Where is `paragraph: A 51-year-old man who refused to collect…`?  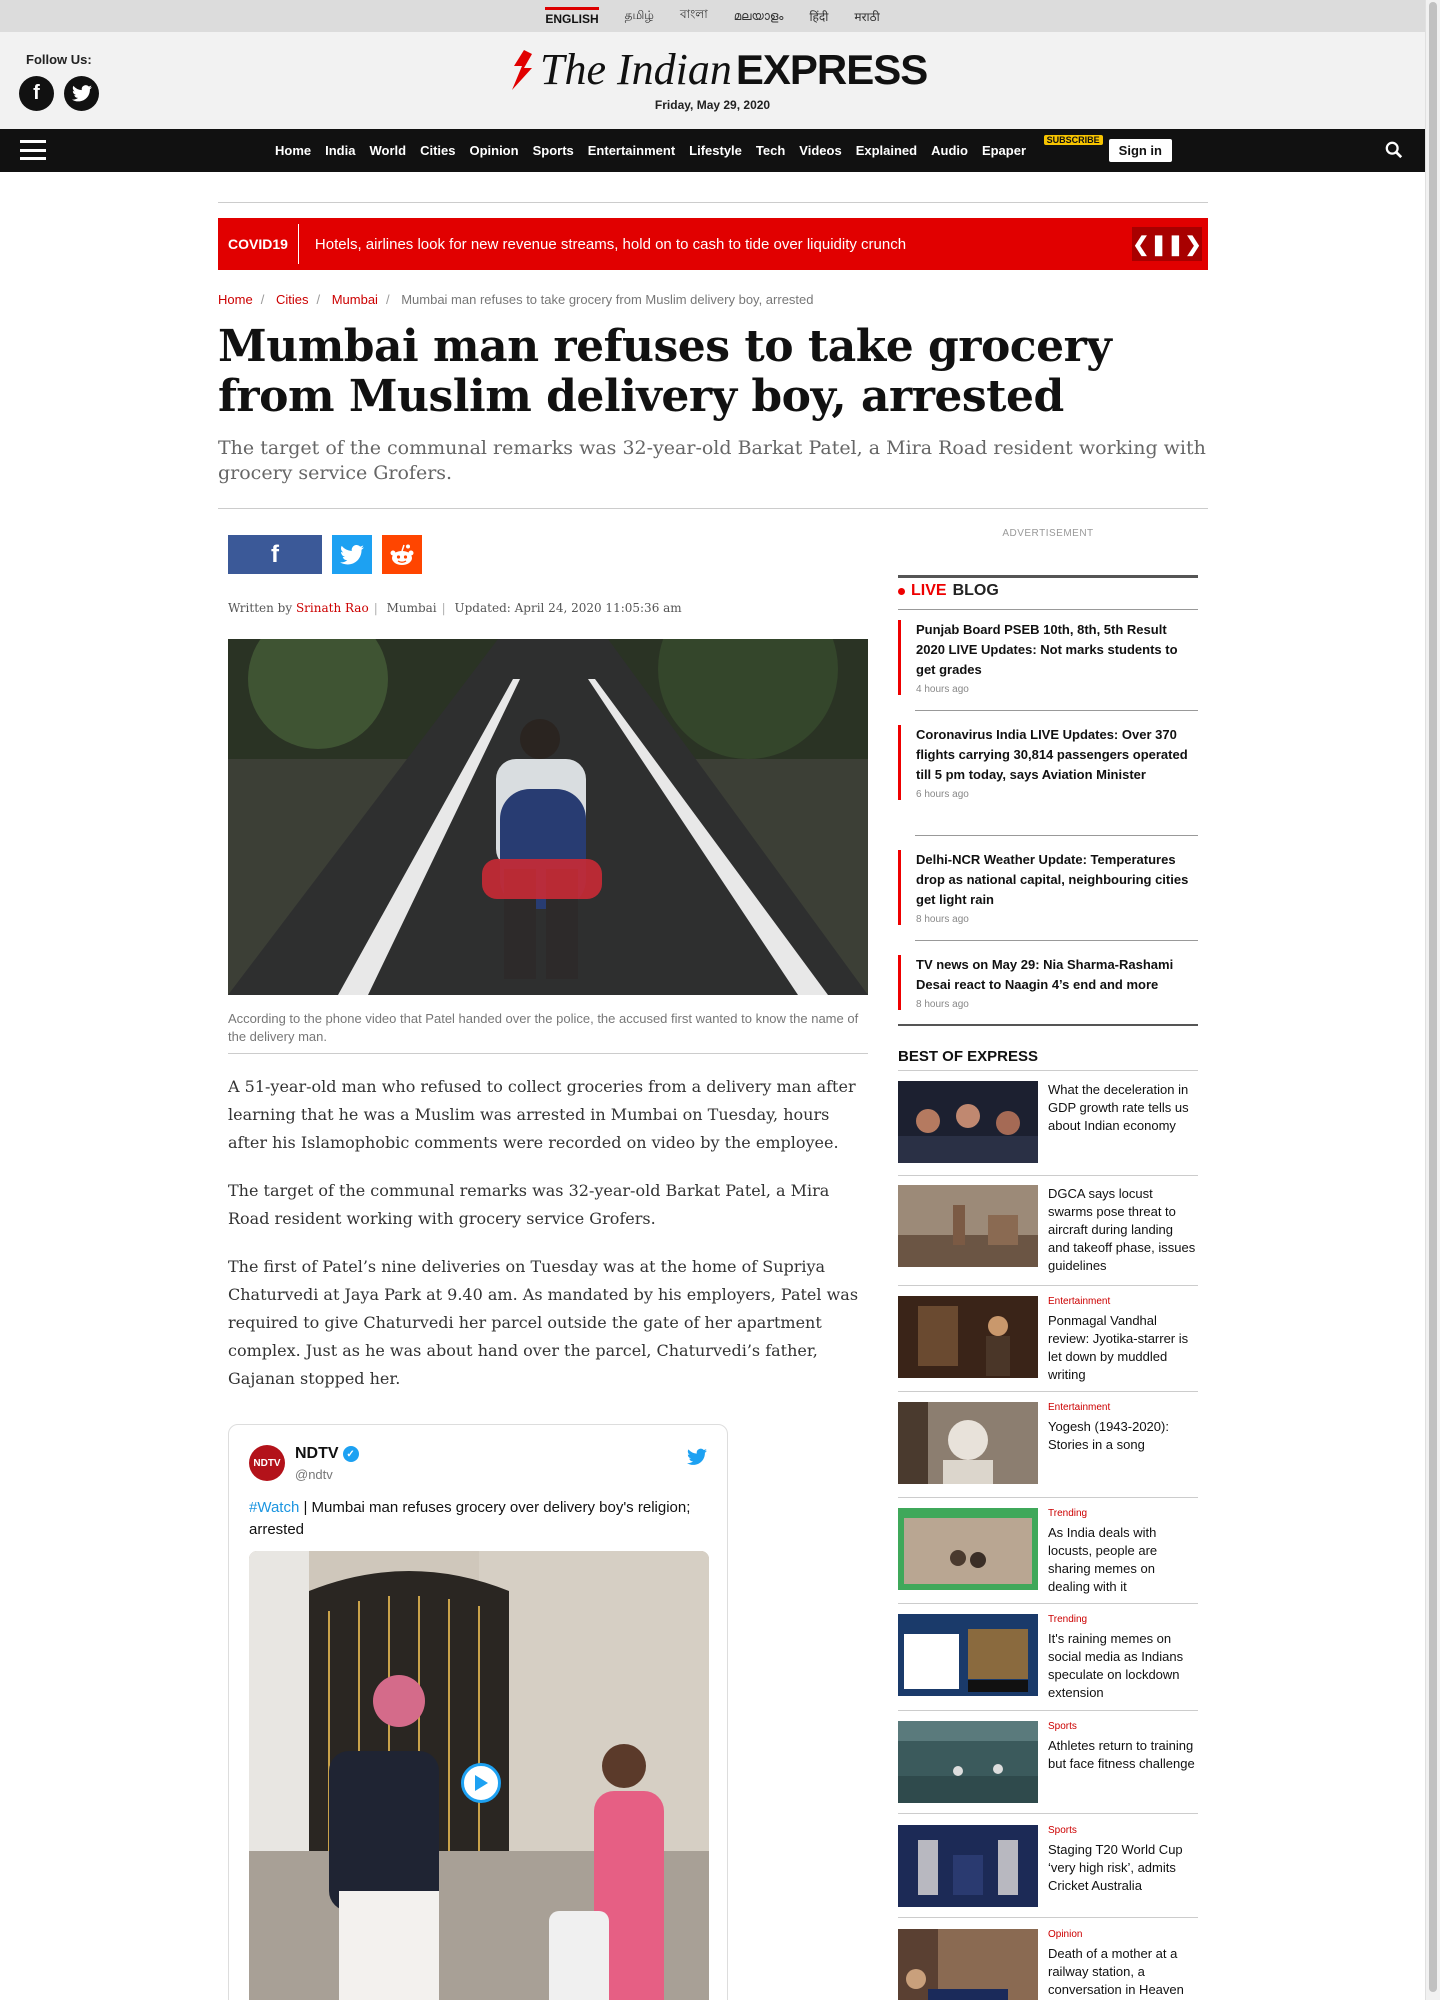 paragraph: A 51-year-old man who refused to collect… is located at coordinates (542, 1114).